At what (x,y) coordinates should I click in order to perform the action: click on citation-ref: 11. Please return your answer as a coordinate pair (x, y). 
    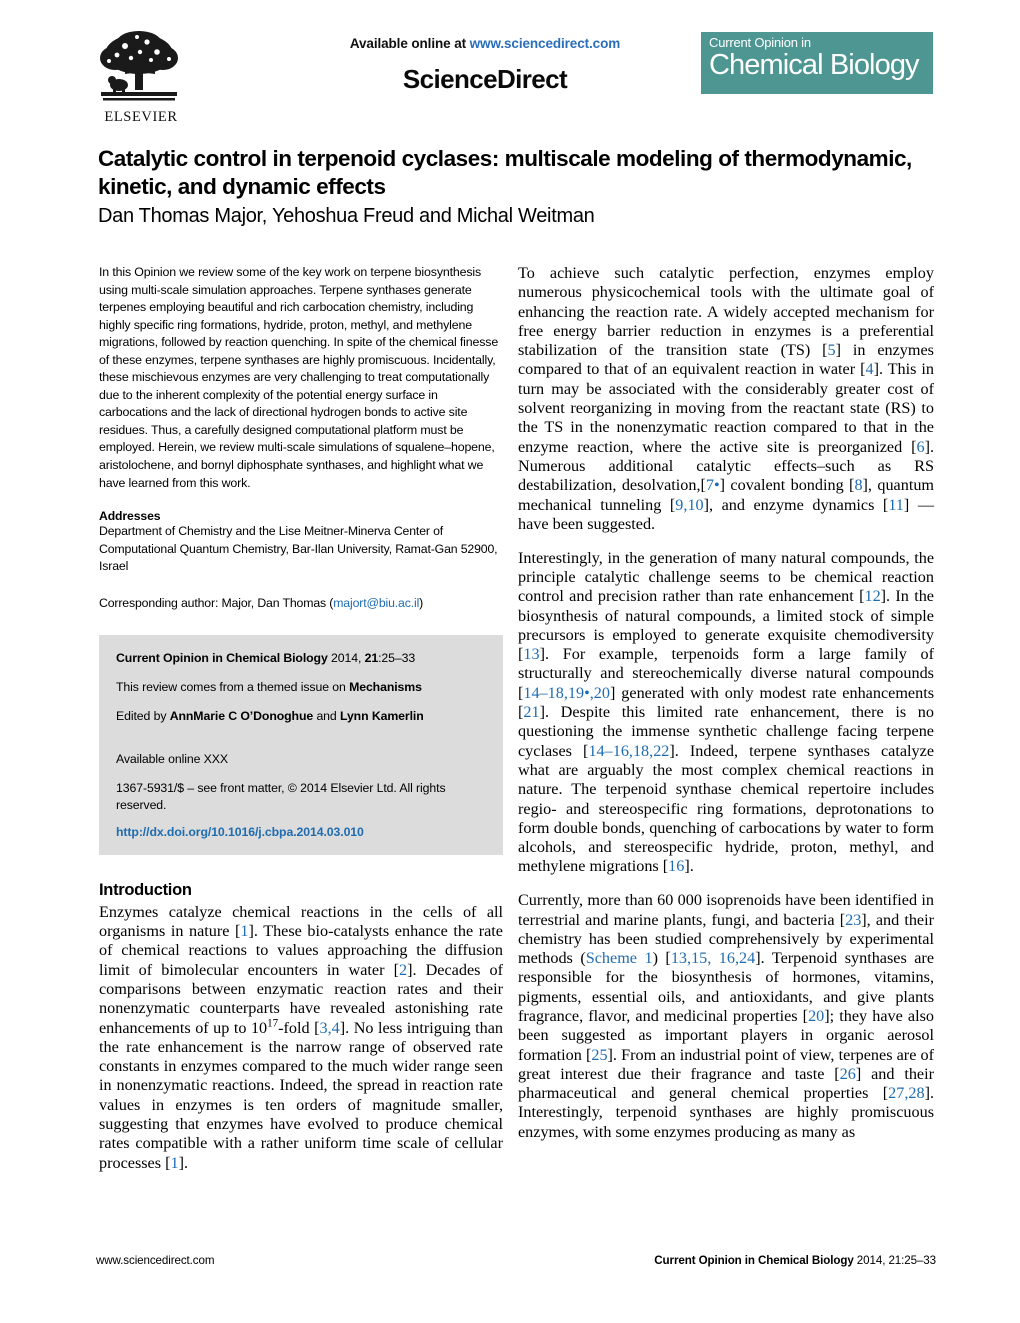
    Looking at the image, I should click on (896, 505).